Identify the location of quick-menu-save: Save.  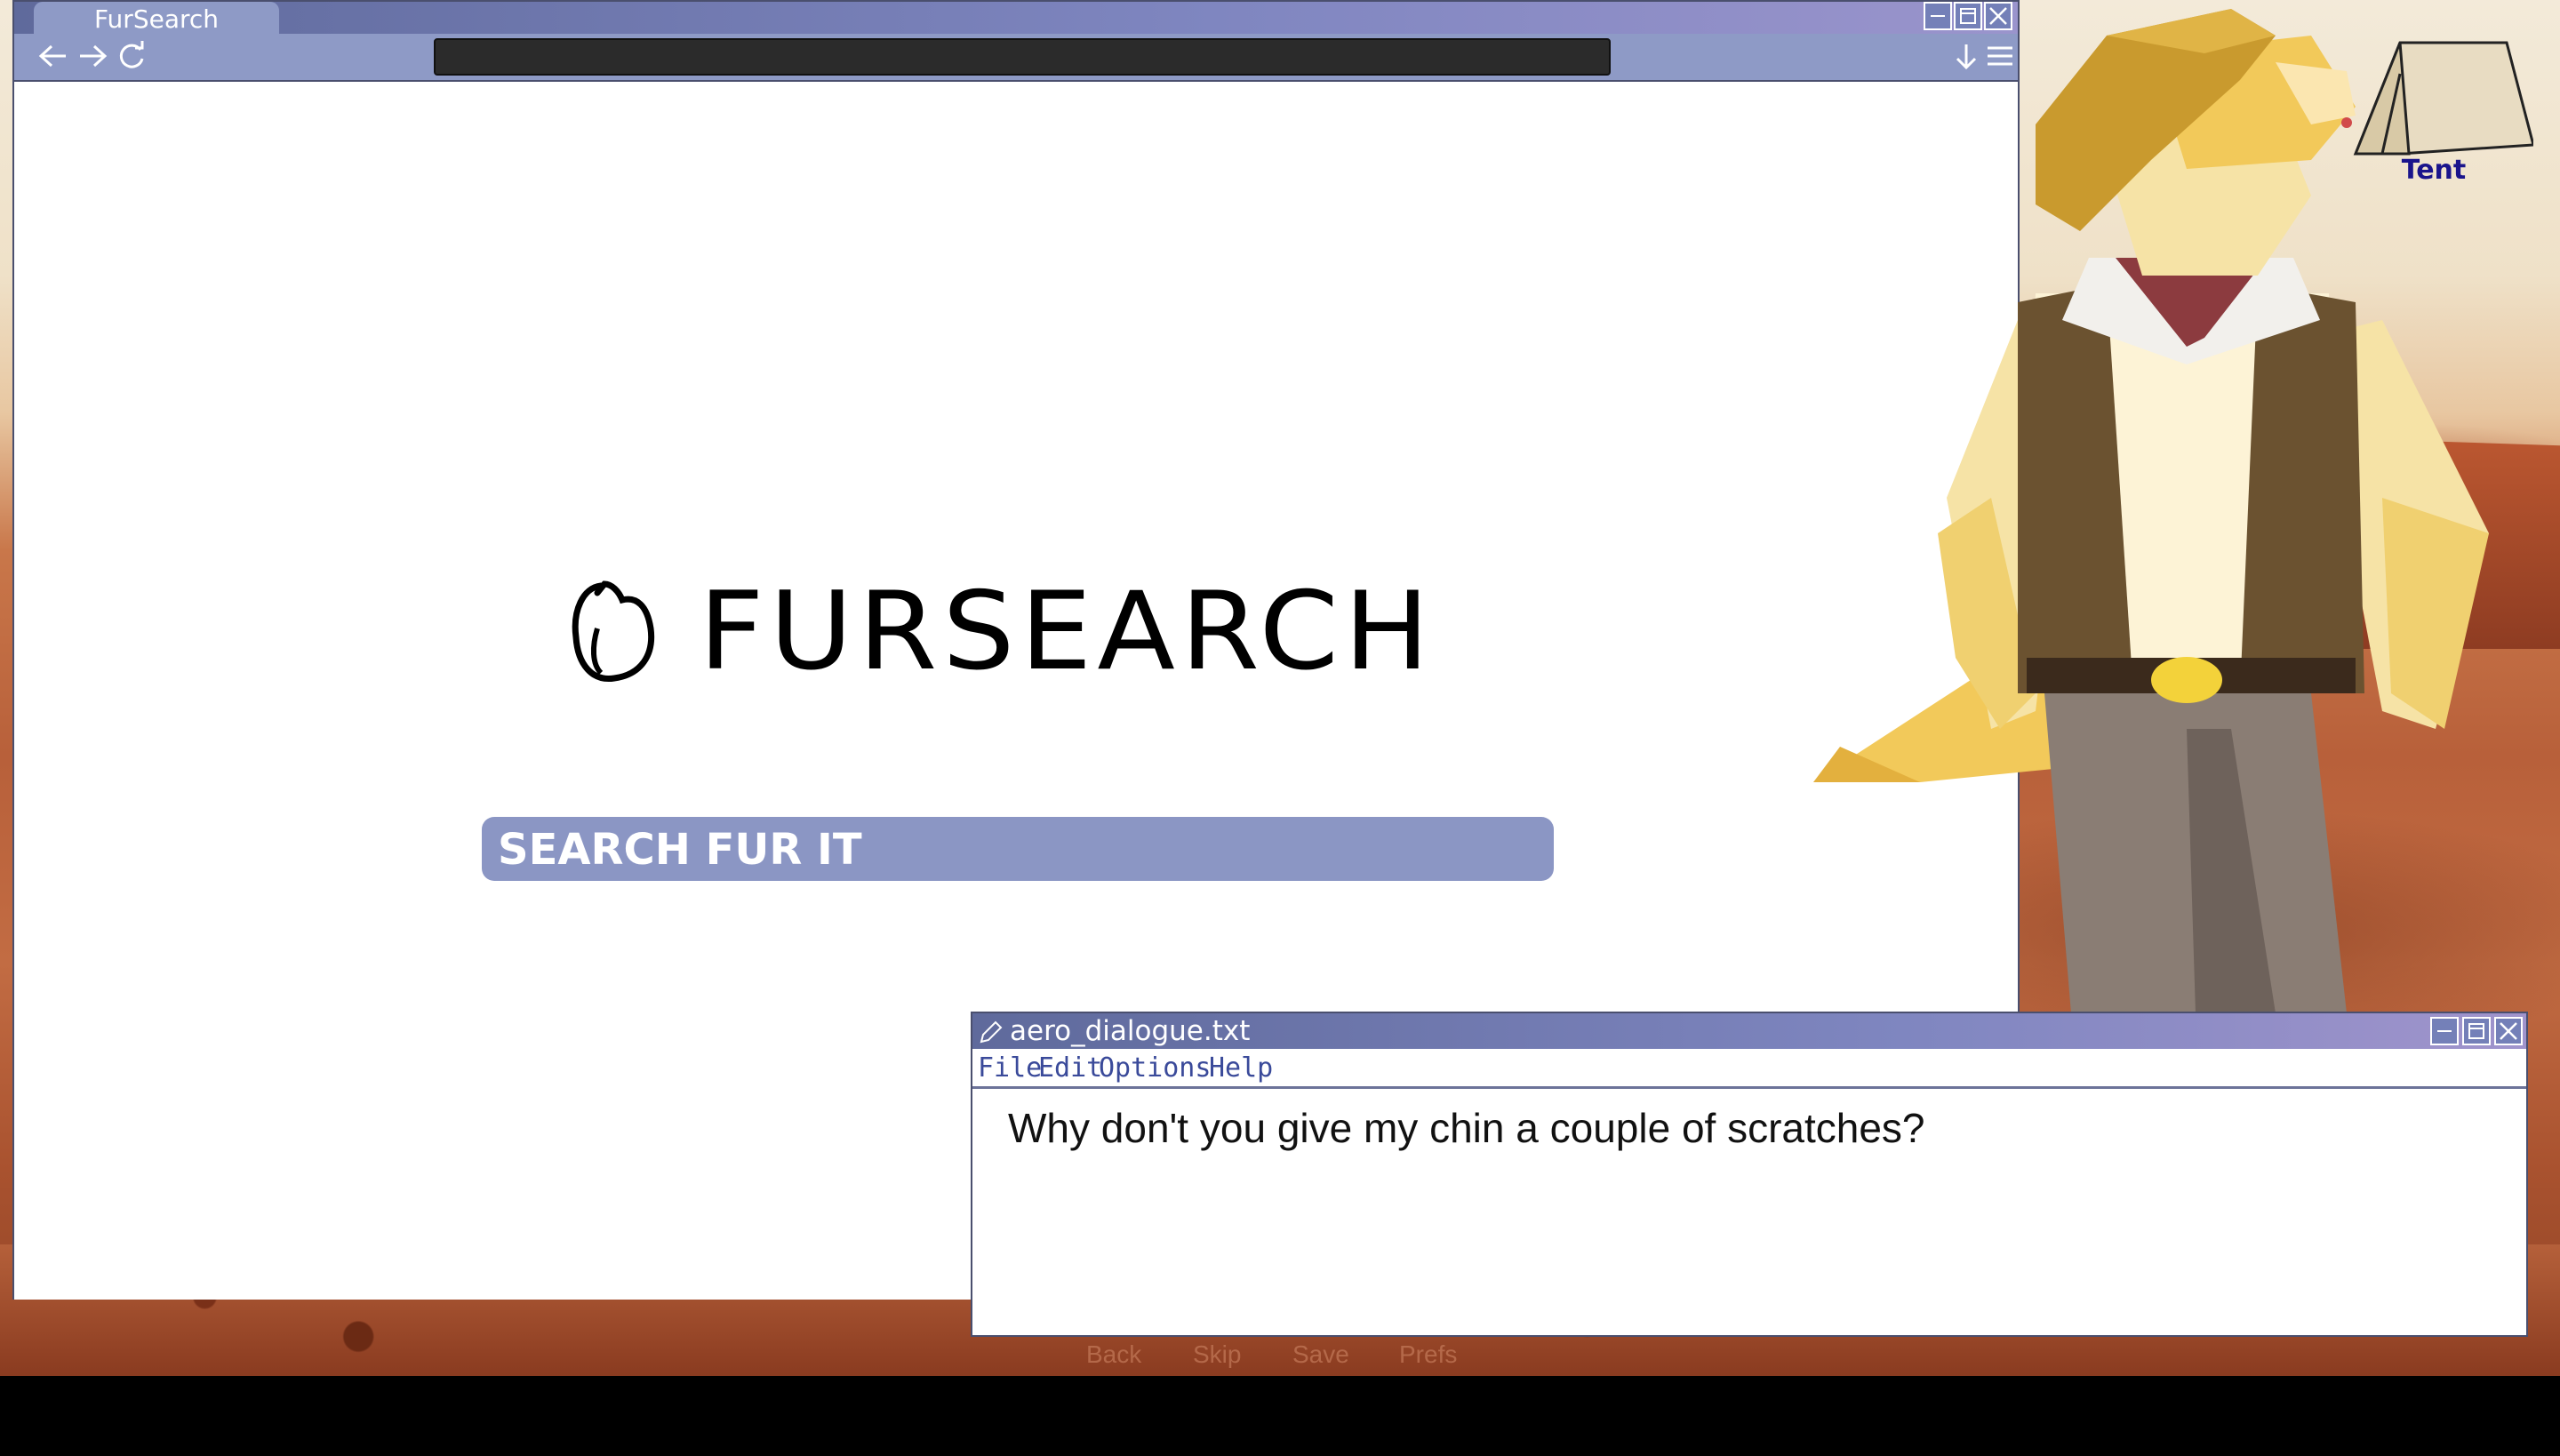
(1320, 1354).